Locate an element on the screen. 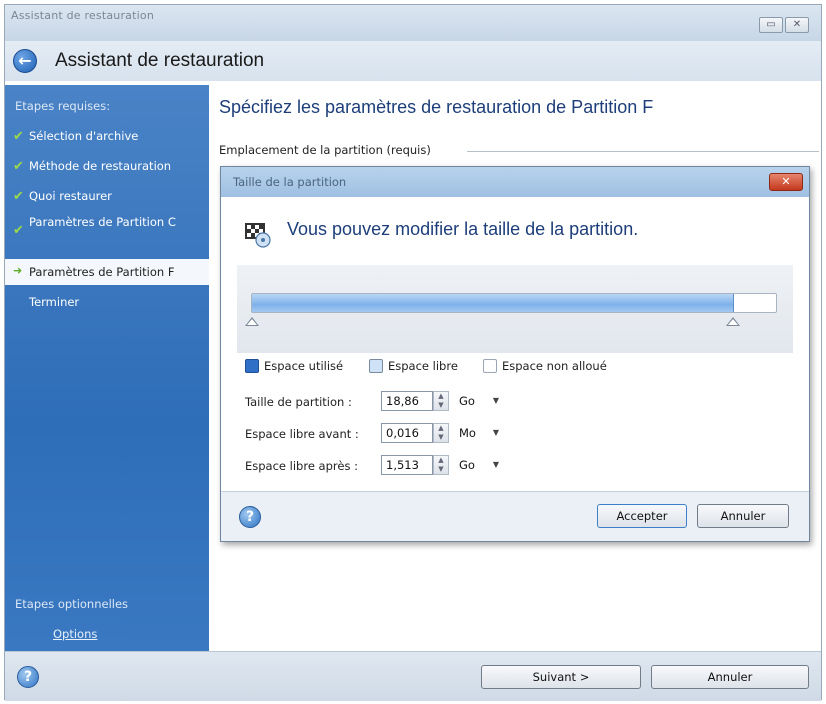  restore-button: ▭ is located at coordinates (771, 25).